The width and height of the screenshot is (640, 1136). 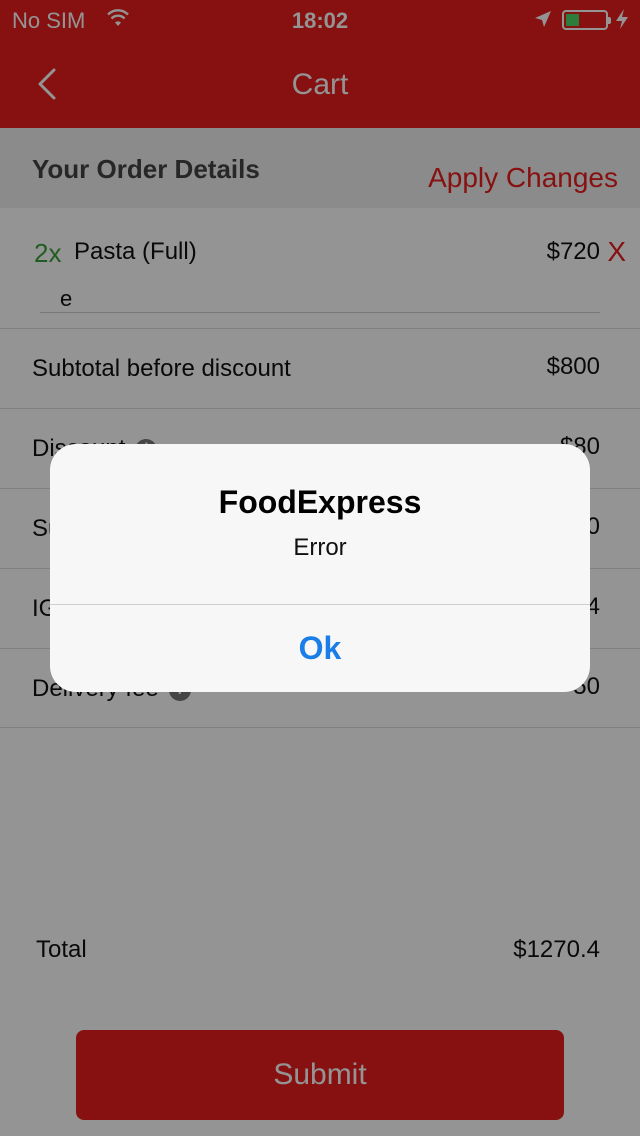 I want to click on alert-title: FoodExpress, so click(x=320, y=502).